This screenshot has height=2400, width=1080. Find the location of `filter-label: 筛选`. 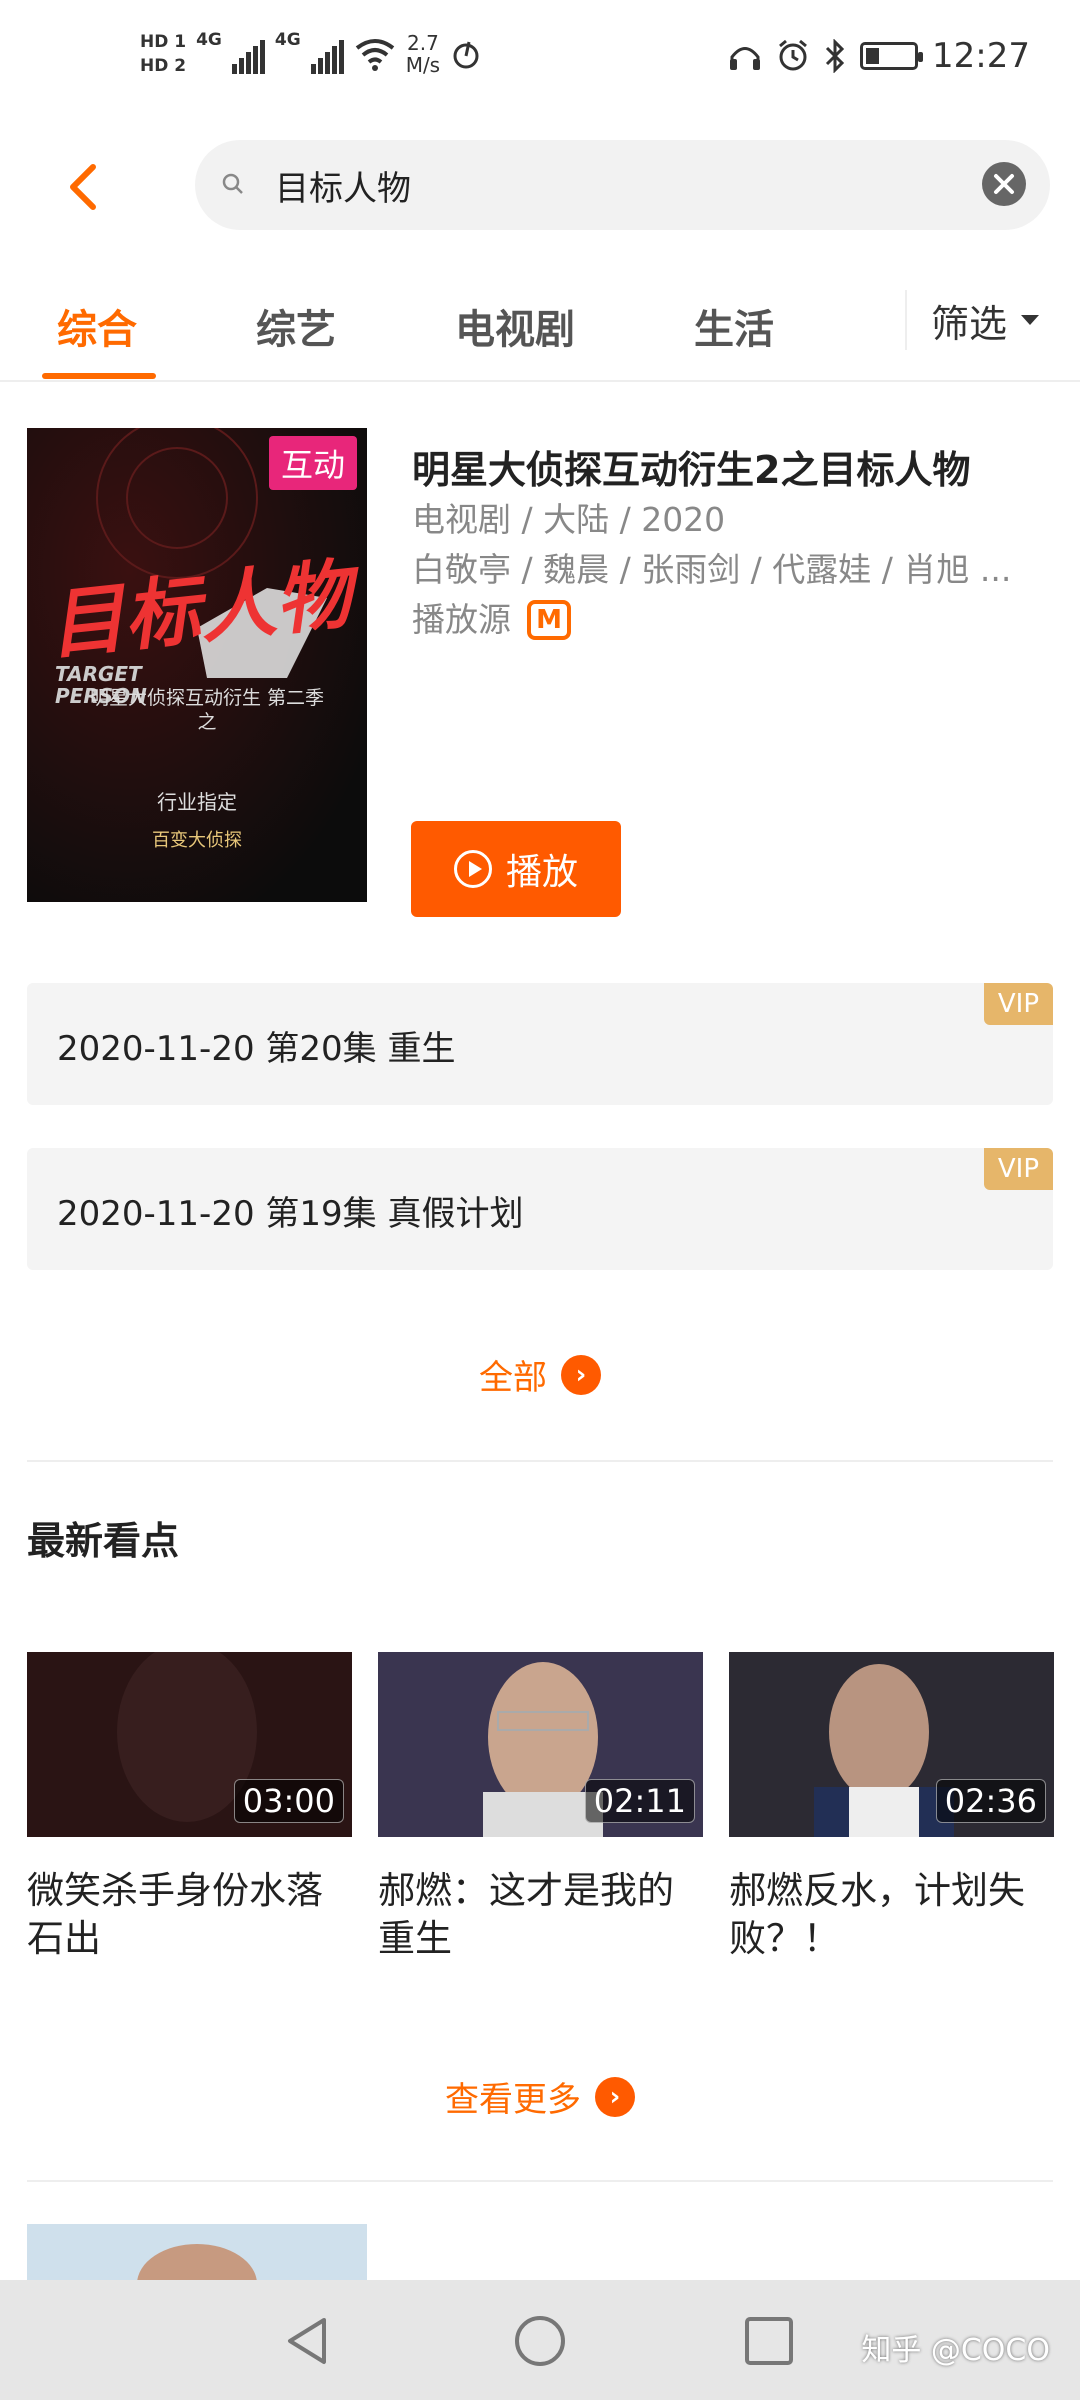

filter-label: 筛选 is located at coordinates (969, 323).